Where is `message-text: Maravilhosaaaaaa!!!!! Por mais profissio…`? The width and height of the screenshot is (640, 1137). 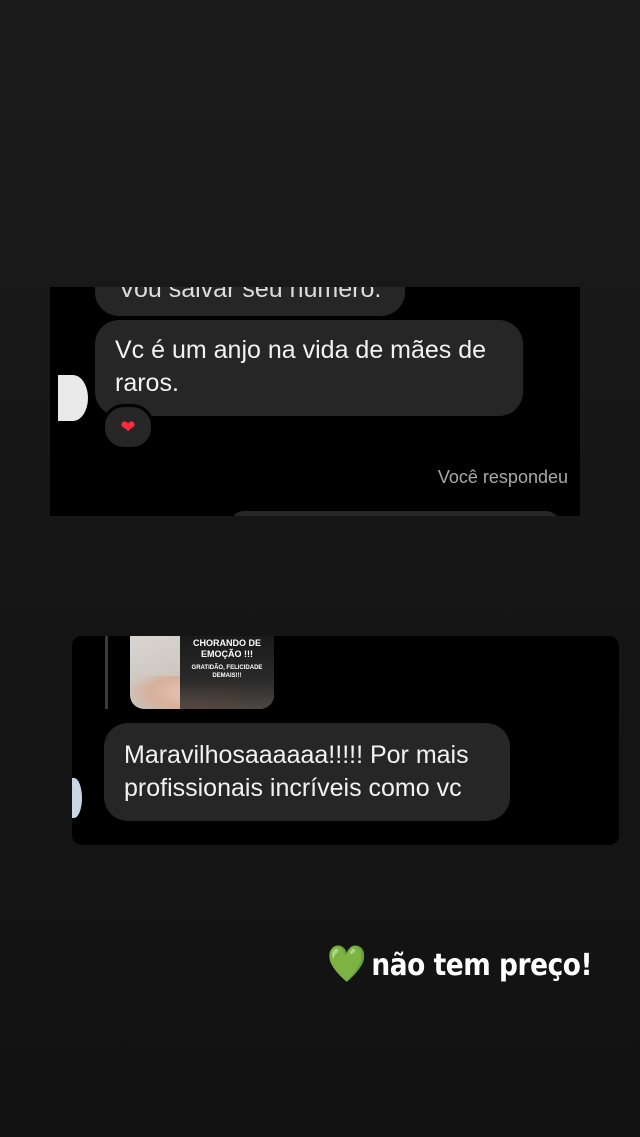
message-text: Maravilhosaaaaaa!!!!! Por mais profissio… is located at coordinates (296, 771).